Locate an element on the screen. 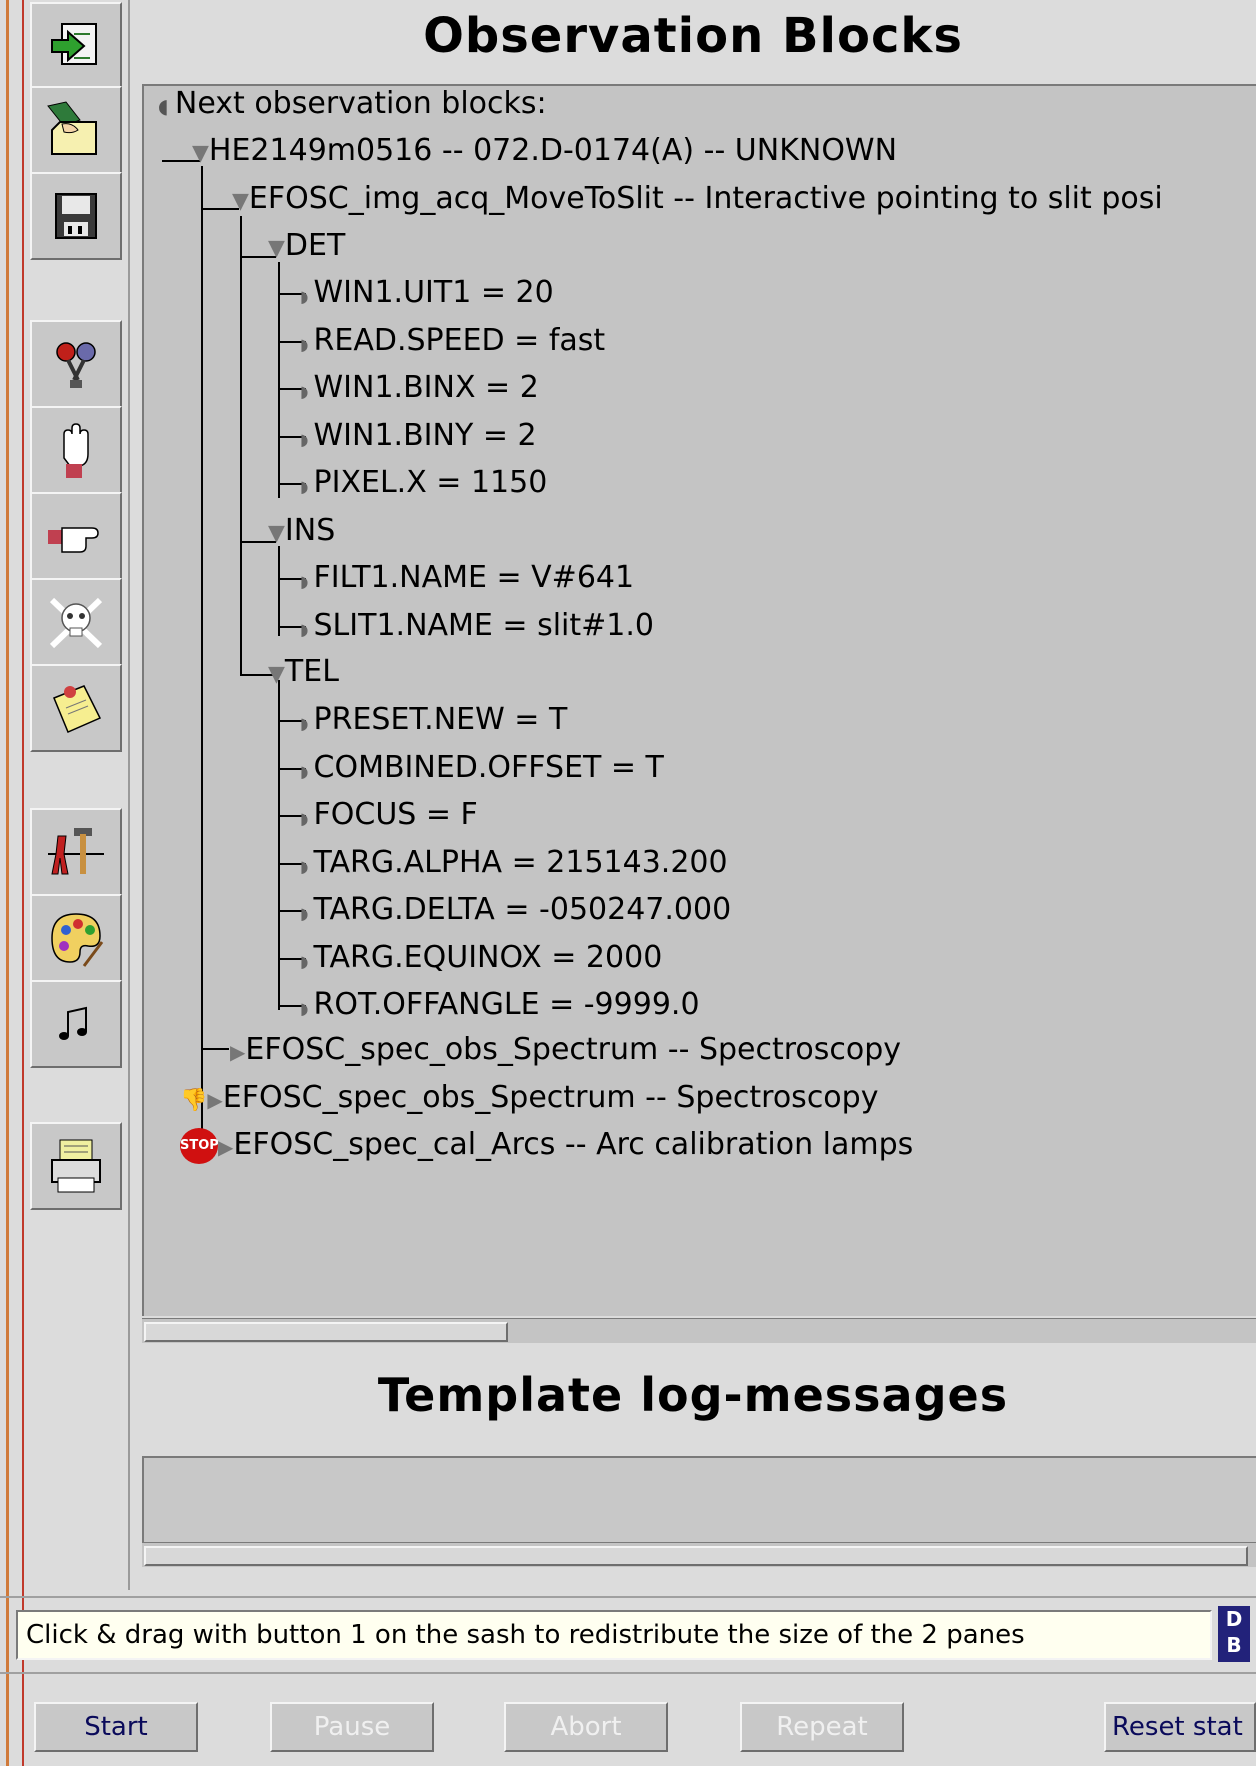  microphones-button is located at coordinates (76, 364).